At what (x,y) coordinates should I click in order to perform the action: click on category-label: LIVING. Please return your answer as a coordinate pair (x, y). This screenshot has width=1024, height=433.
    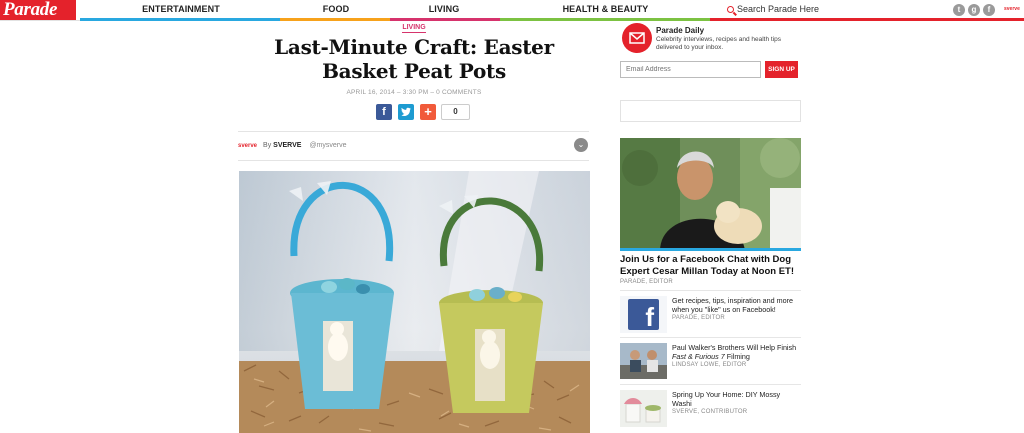
    Looking at the image, I should click on (414, 27).